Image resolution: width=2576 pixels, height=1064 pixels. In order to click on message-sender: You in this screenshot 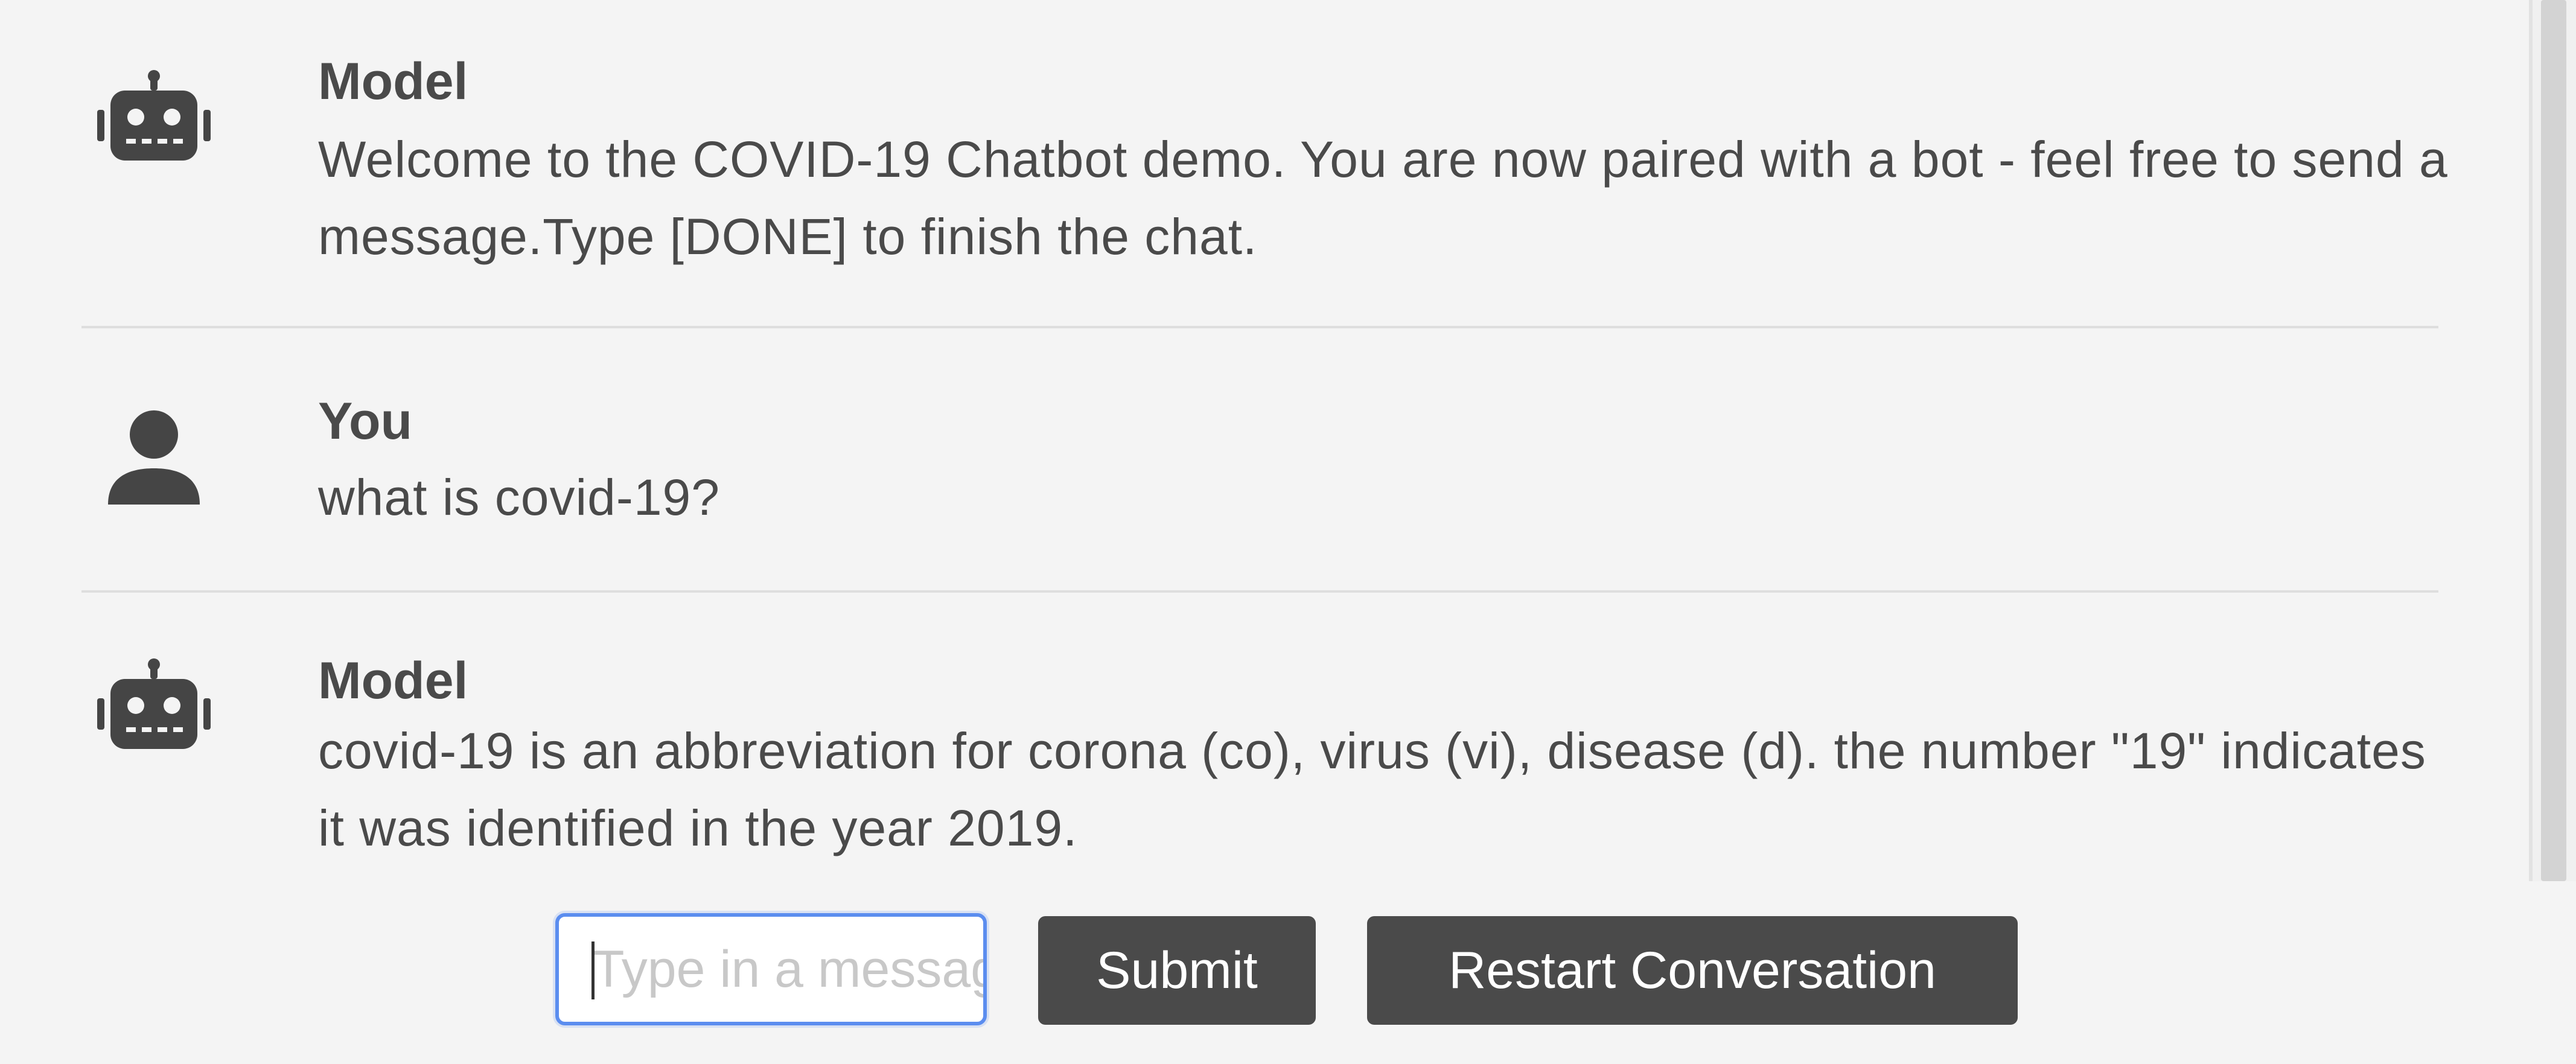, I will do `click(365, 421)`.